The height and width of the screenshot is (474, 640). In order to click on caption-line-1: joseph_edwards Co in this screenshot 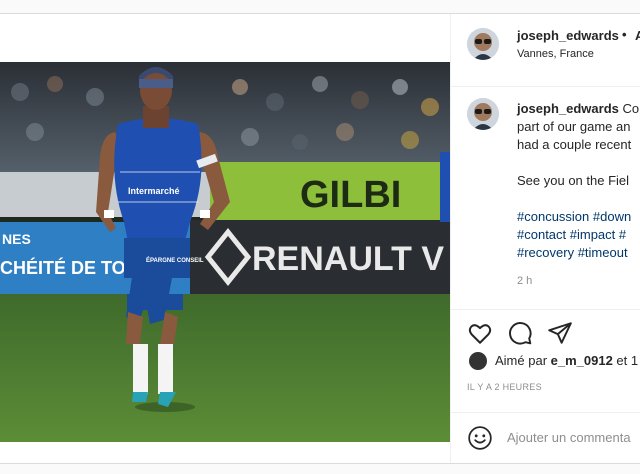, I will do `click(578, 109)`.